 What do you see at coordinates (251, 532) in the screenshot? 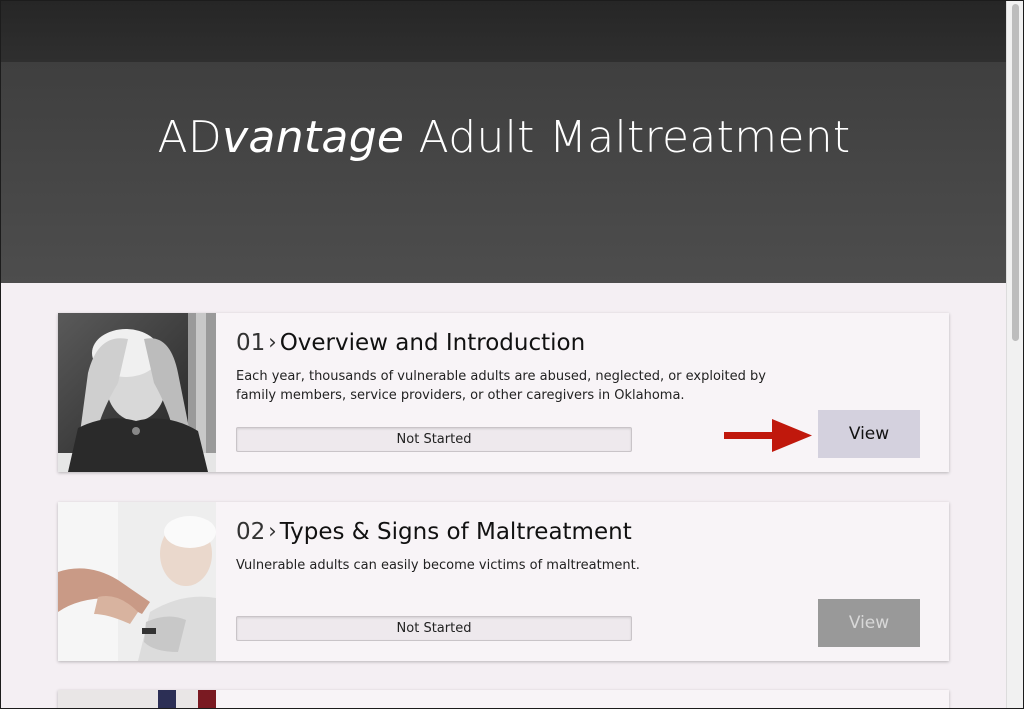
I see `module-number: 02` at bounding box center [251, 532].